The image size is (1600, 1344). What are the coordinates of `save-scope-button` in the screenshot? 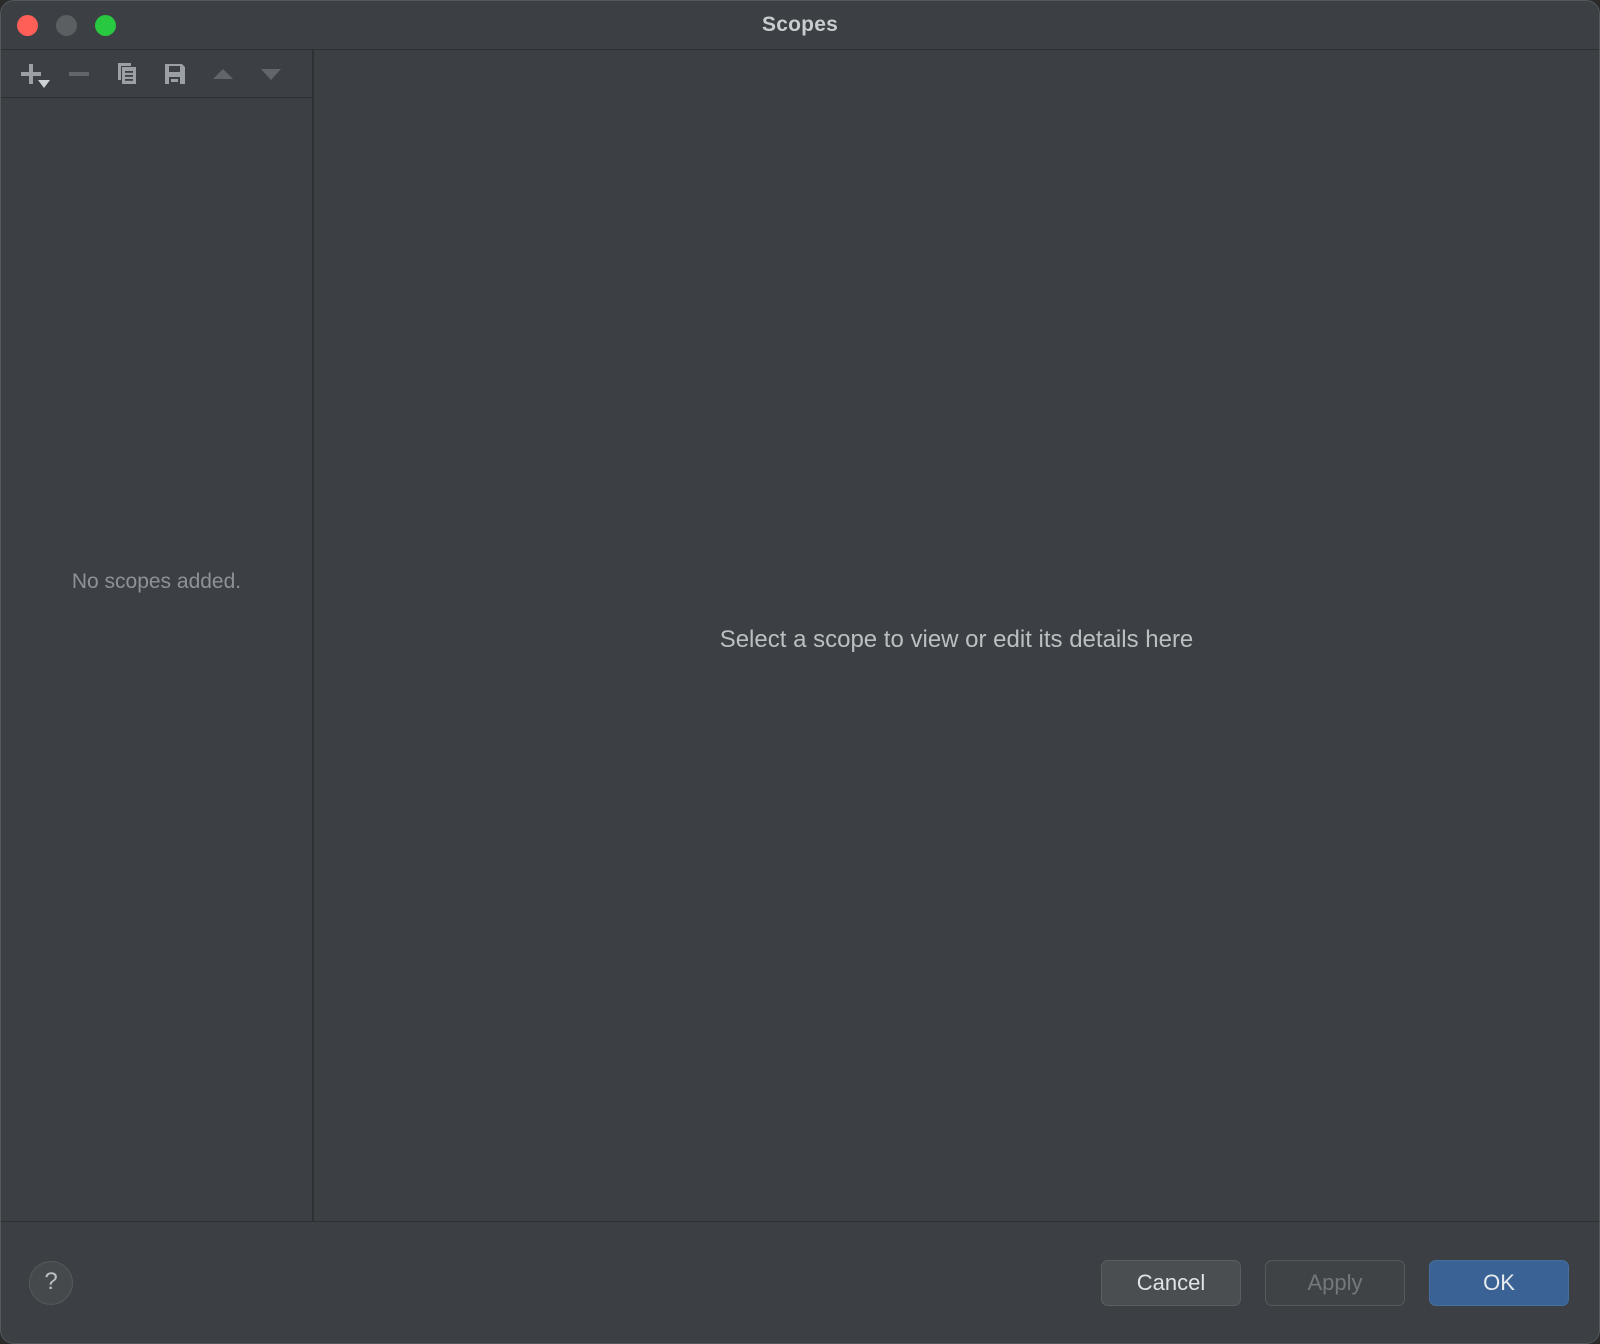 It's located at (175, 74).